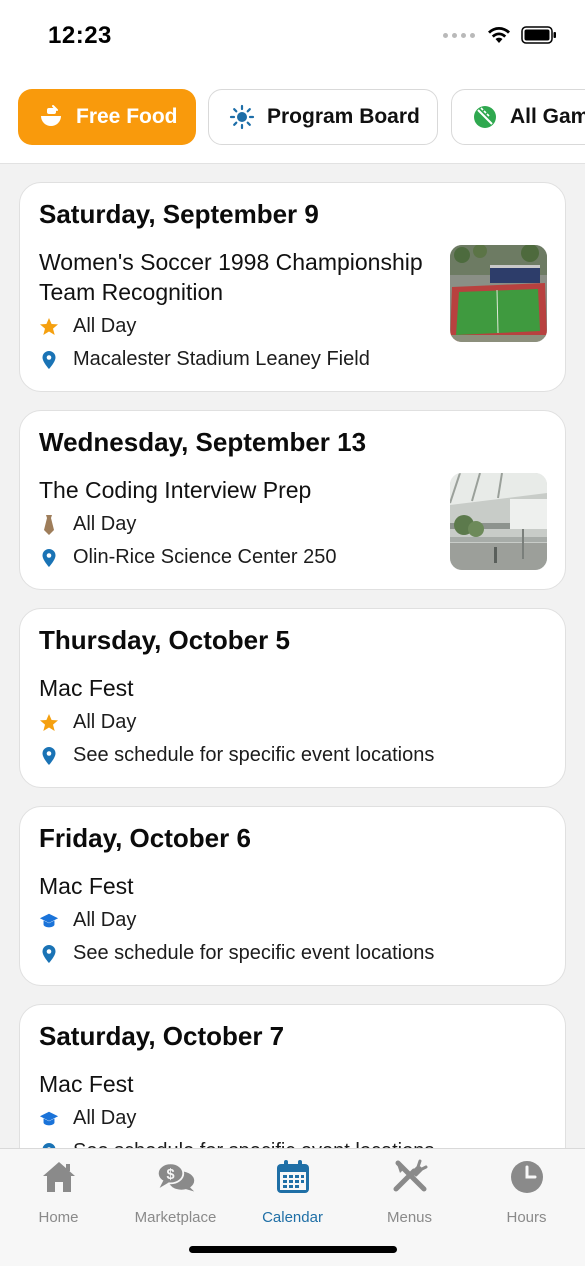 This screenshot has height=1266, width=585. Describe the element at coordinates (293, 1249) in the screenshot. I see `home-indicator` at that location.